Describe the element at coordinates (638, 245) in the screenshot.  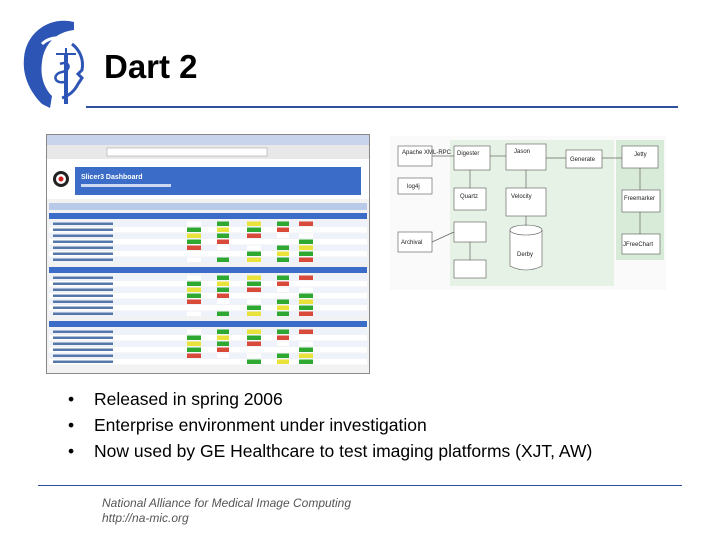
I see `diagram-box-label: JFreeChart` at that location.